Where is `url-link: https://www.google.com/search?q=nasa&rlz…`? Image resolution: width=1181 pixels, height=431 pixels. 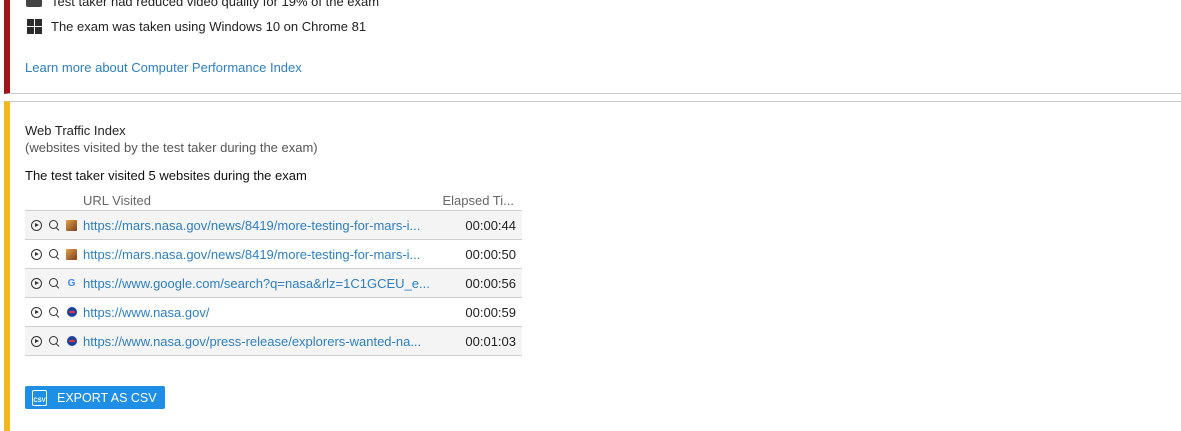 url-link: https://www.google.com/search?q=nasa&rlz… is located at coordinates (259, 283).